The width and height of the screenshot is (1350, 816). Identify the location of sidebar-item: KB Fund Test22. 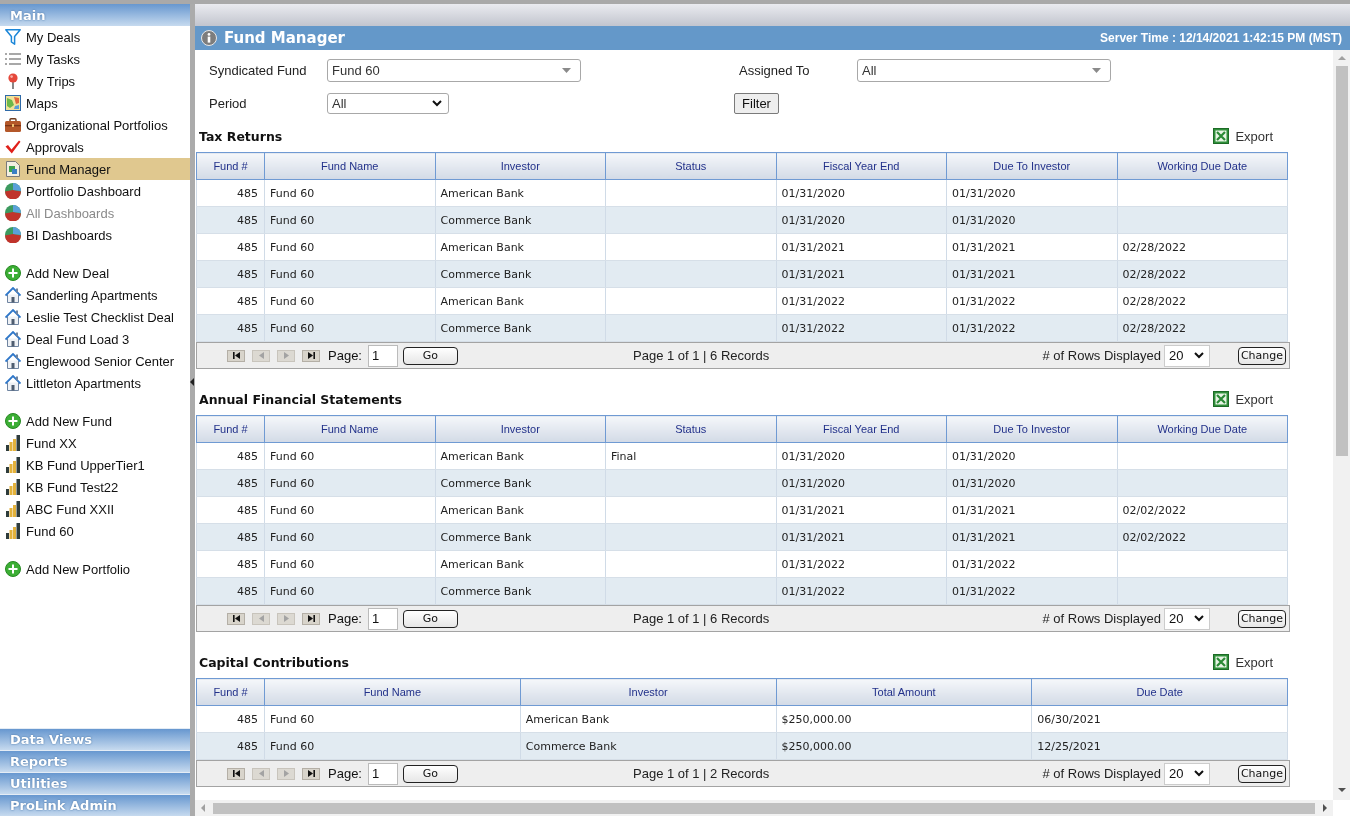
(95, 487).